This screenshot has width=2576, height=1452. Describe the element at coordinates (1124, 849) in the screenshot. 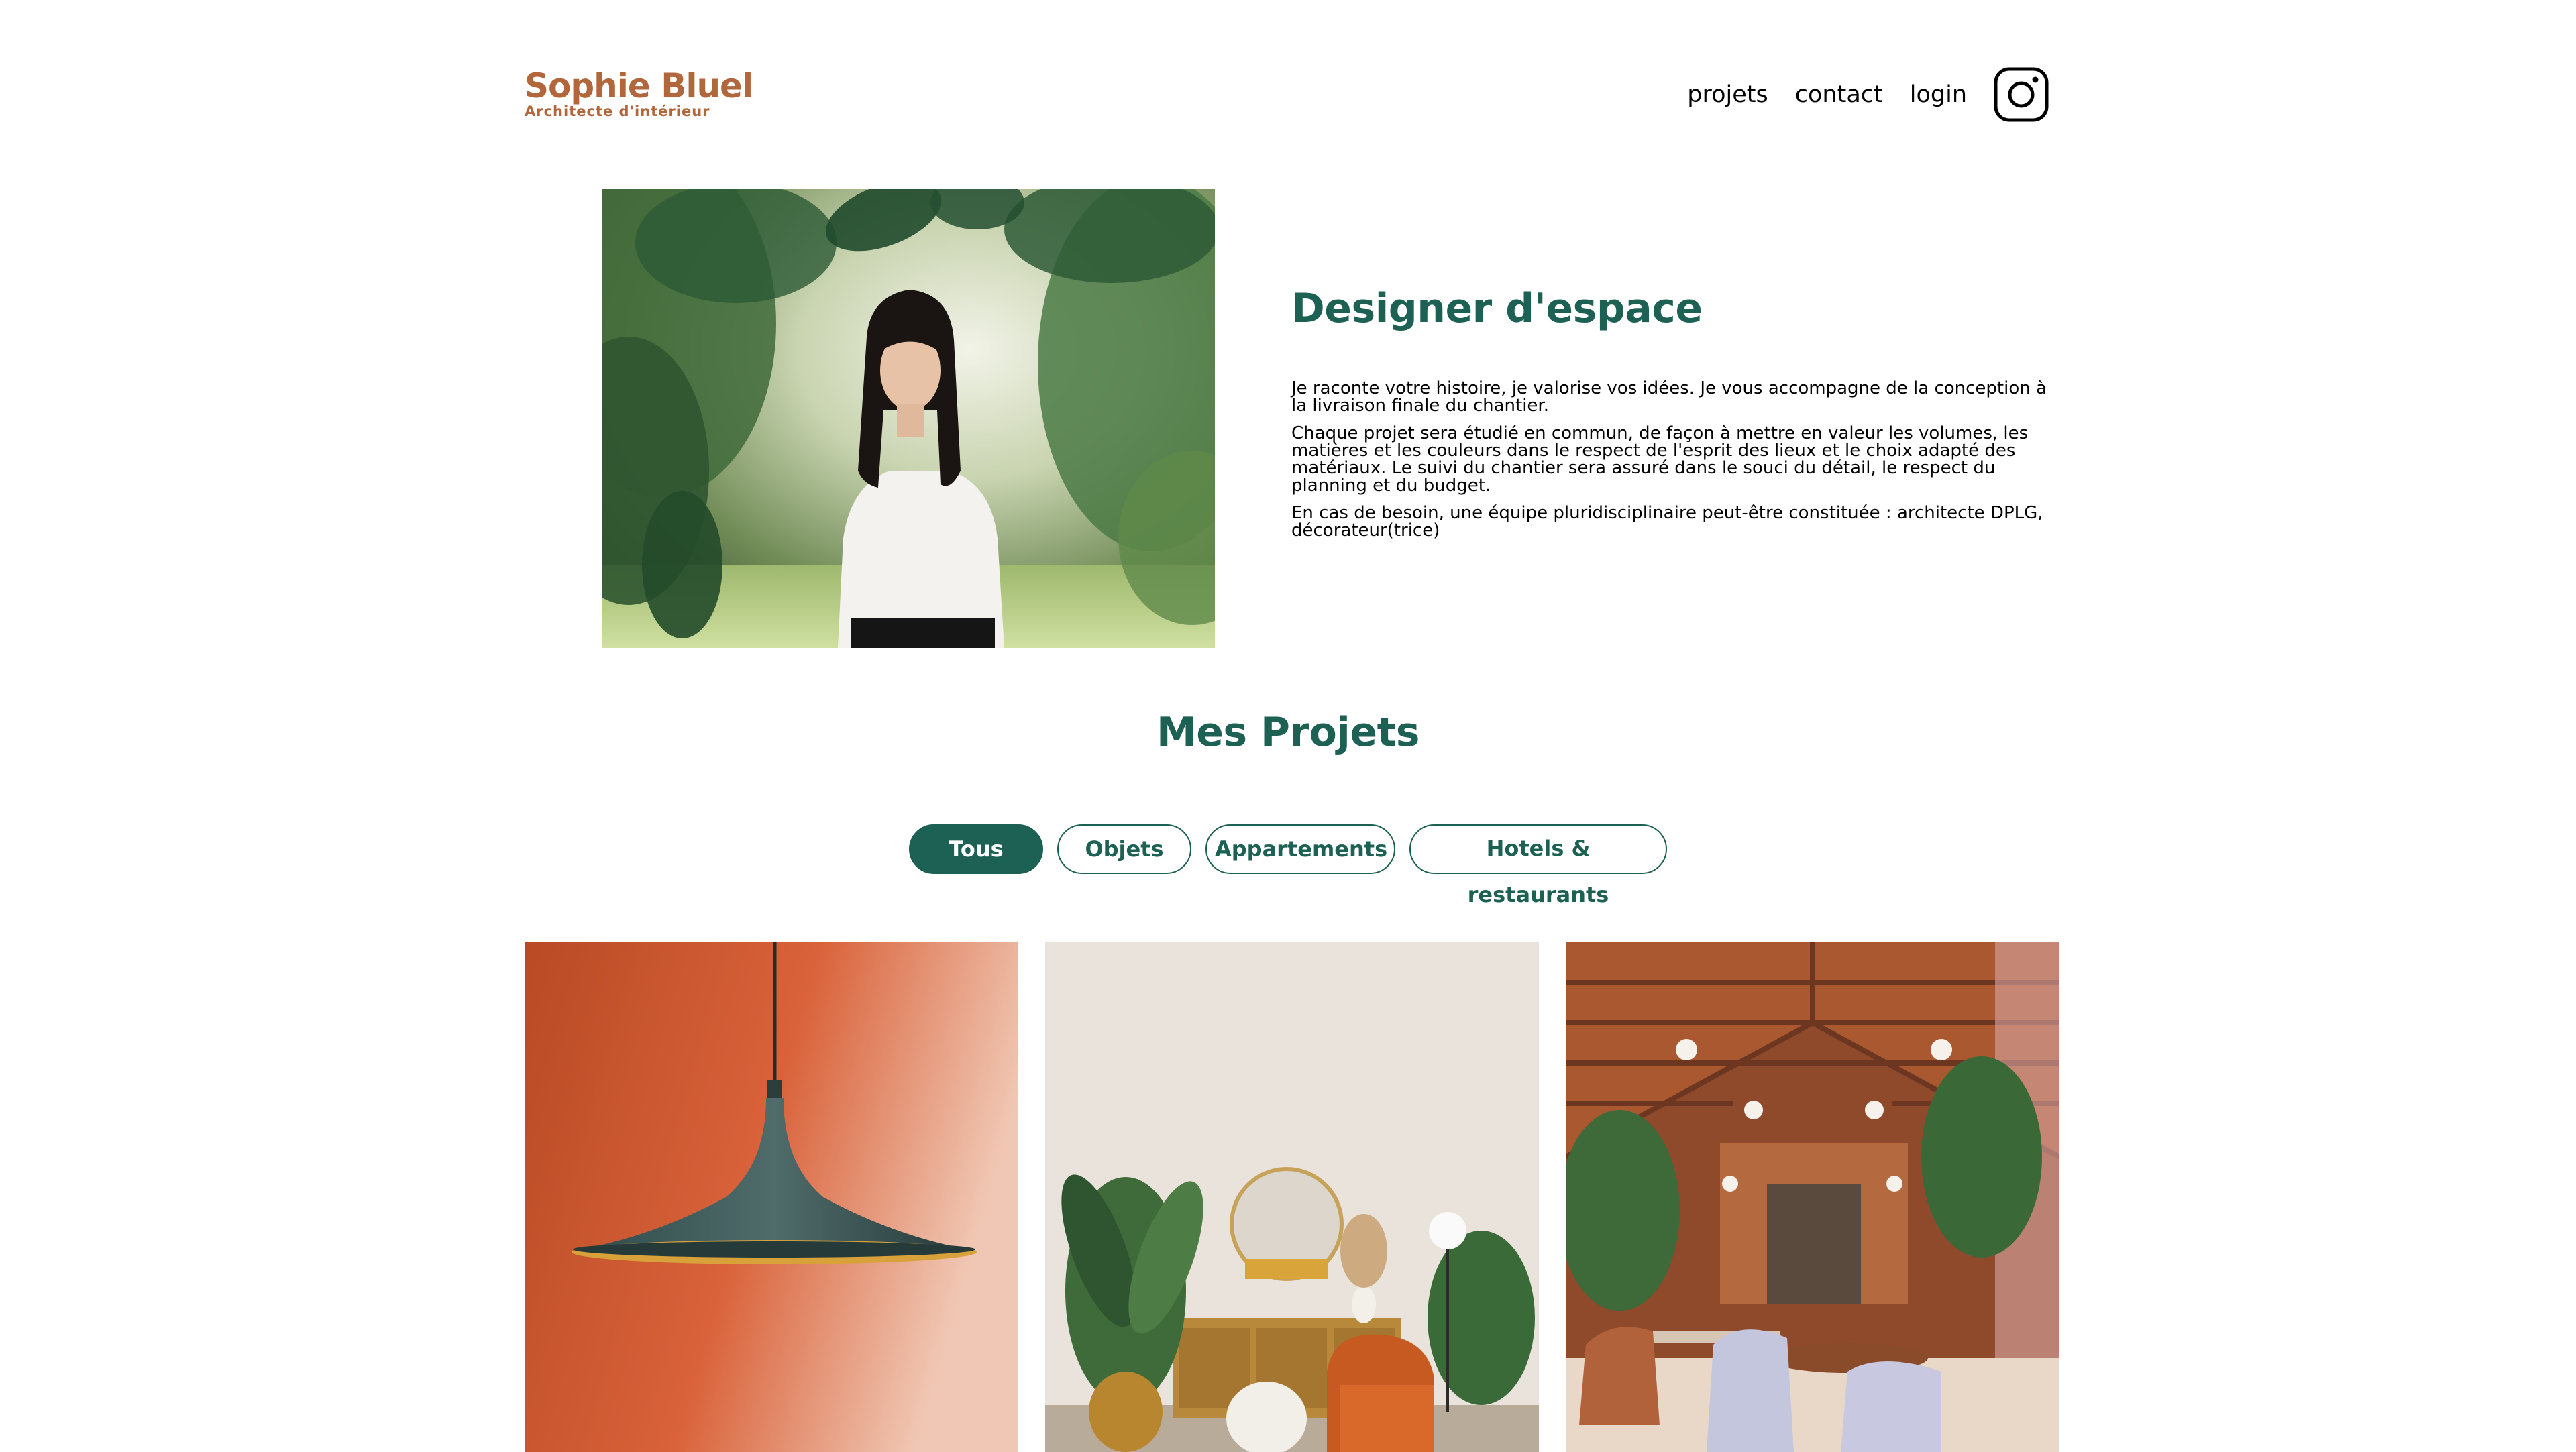

I see `filter-objets-button: Objets` at that location.